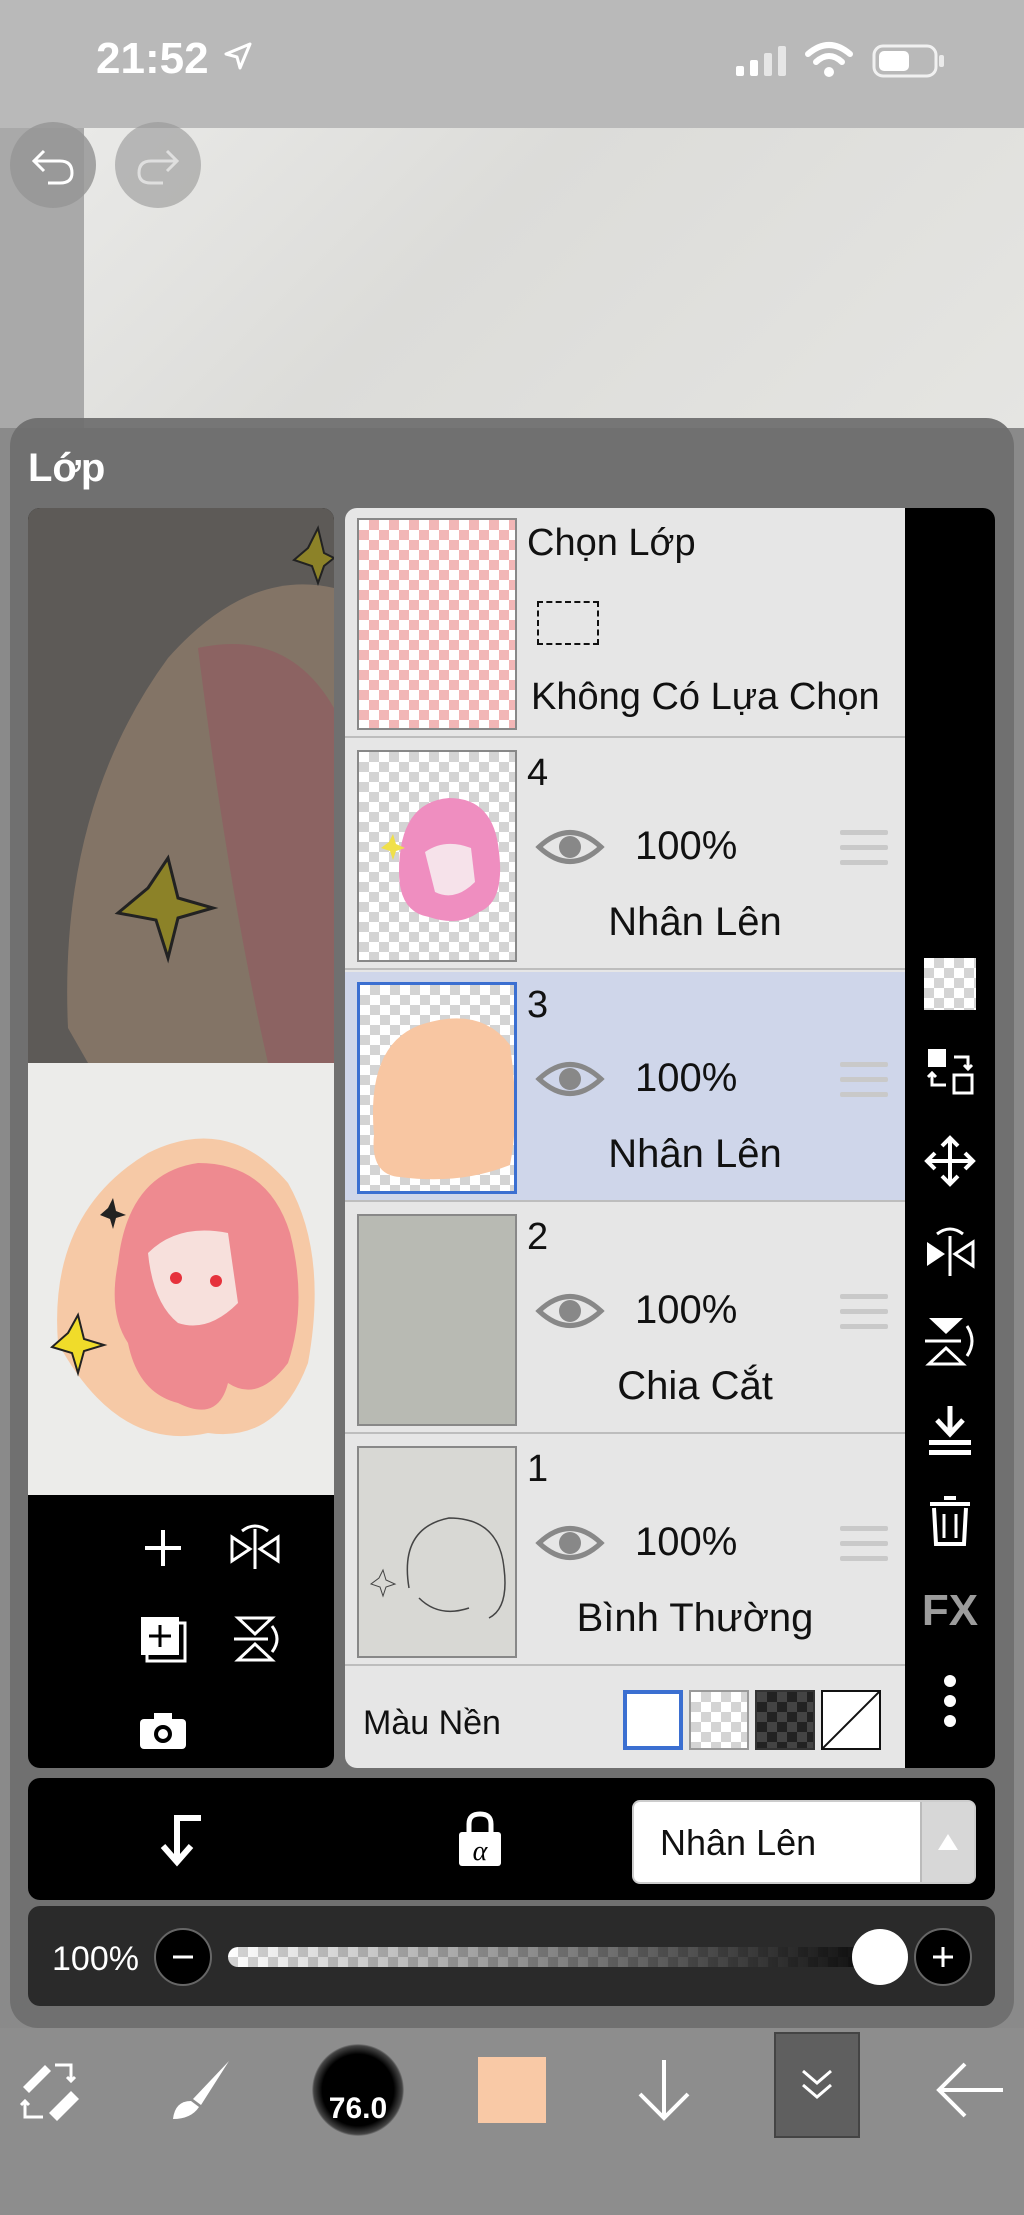 Image resolution: width=1024 pixels, height=2215 pixels. I want to click on trash-icon, so click(950, 1521).